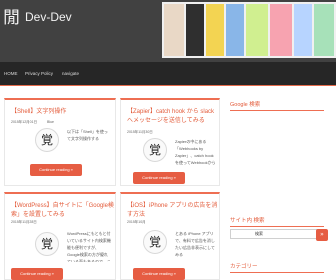 The height and width of the screenshot is (280, 336). Describe the element at coordinates (277, 234) in the screenshot. I see `site-search-input: 検索` at that location.